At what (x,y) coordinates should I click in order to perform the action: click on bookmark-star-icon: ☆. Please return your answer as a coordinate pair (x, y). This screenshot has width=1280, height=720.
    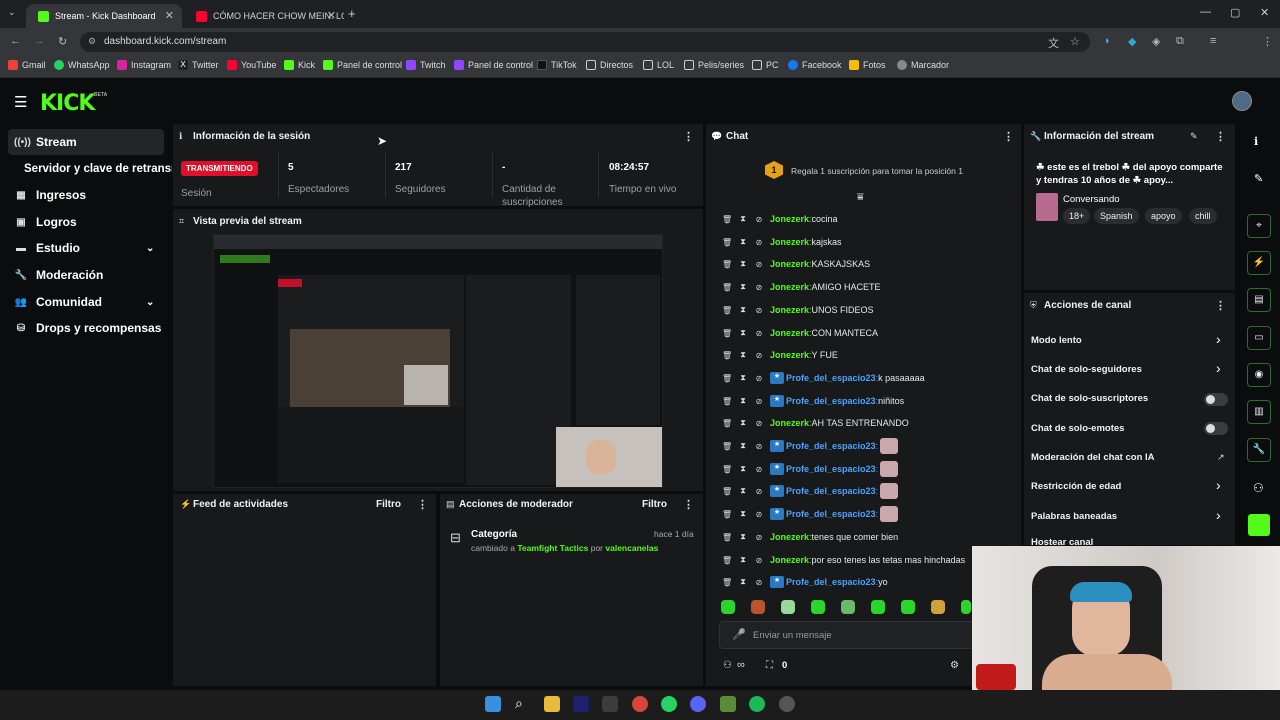
    Looking at the image, I should click on (1075, 41).